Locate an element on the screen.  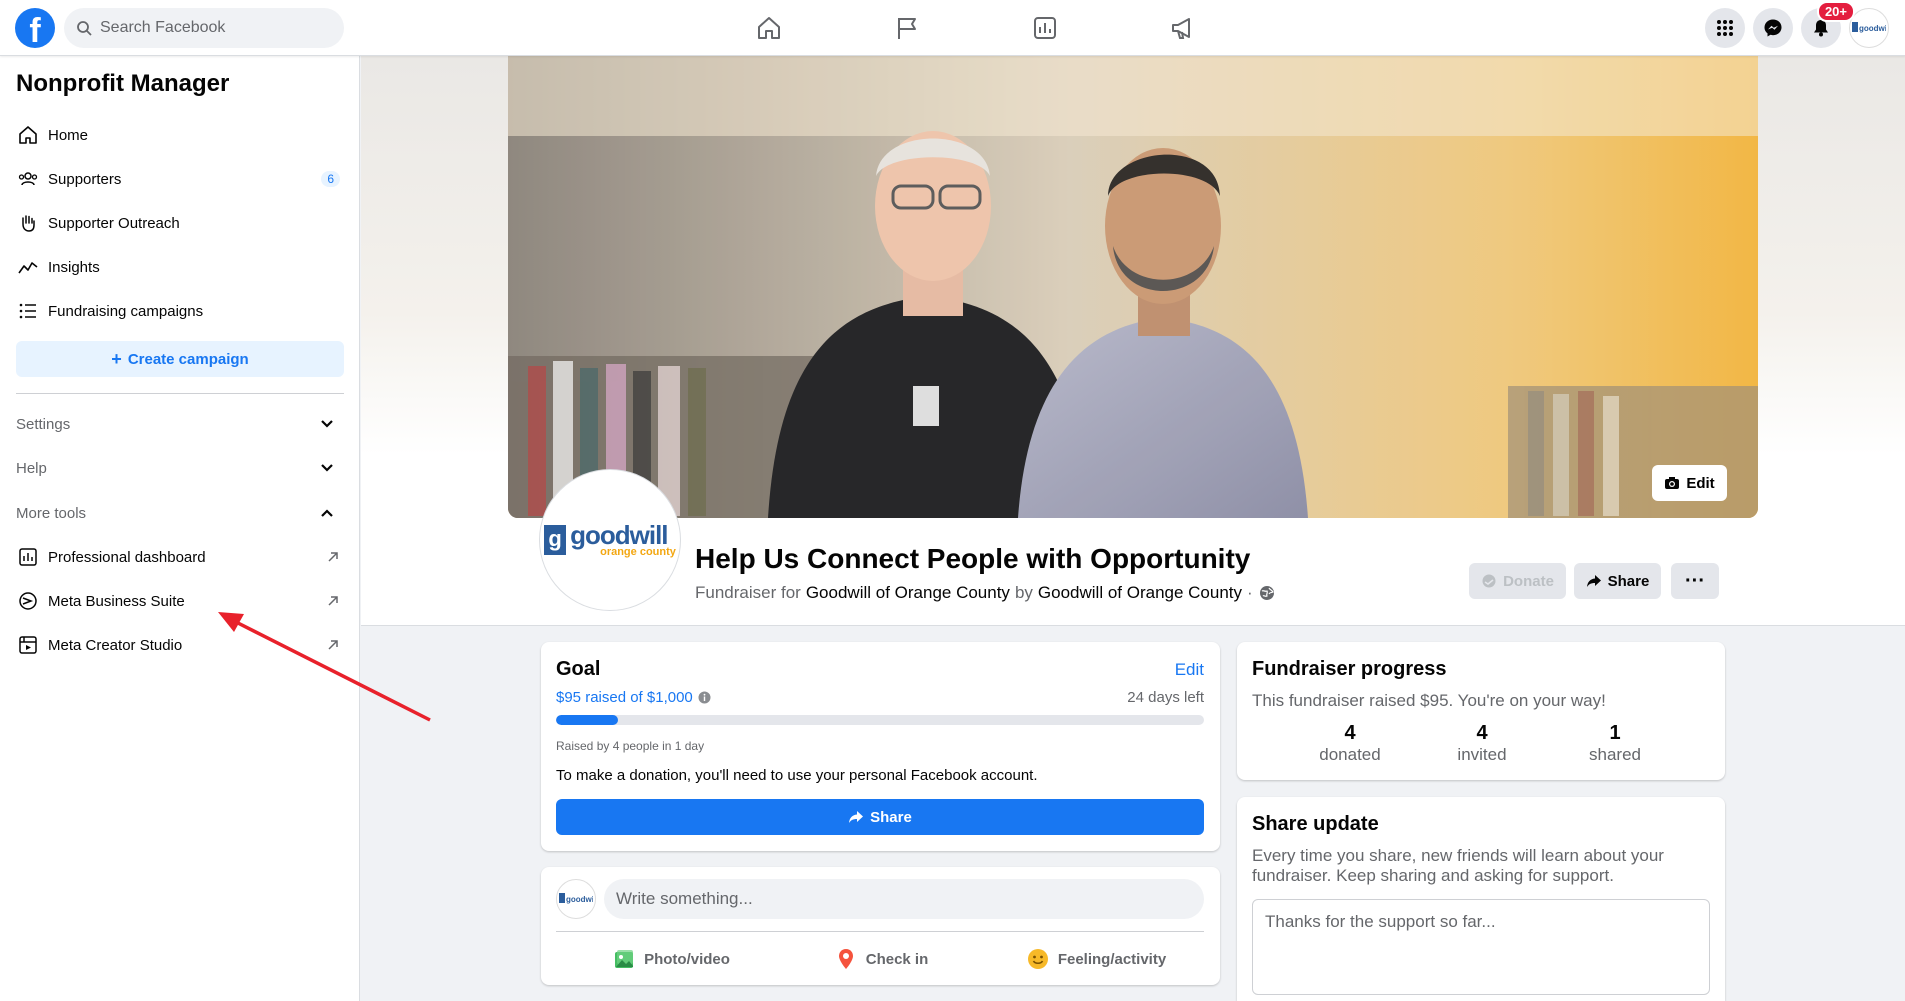
people-icon is located at coordinates (28, 179).